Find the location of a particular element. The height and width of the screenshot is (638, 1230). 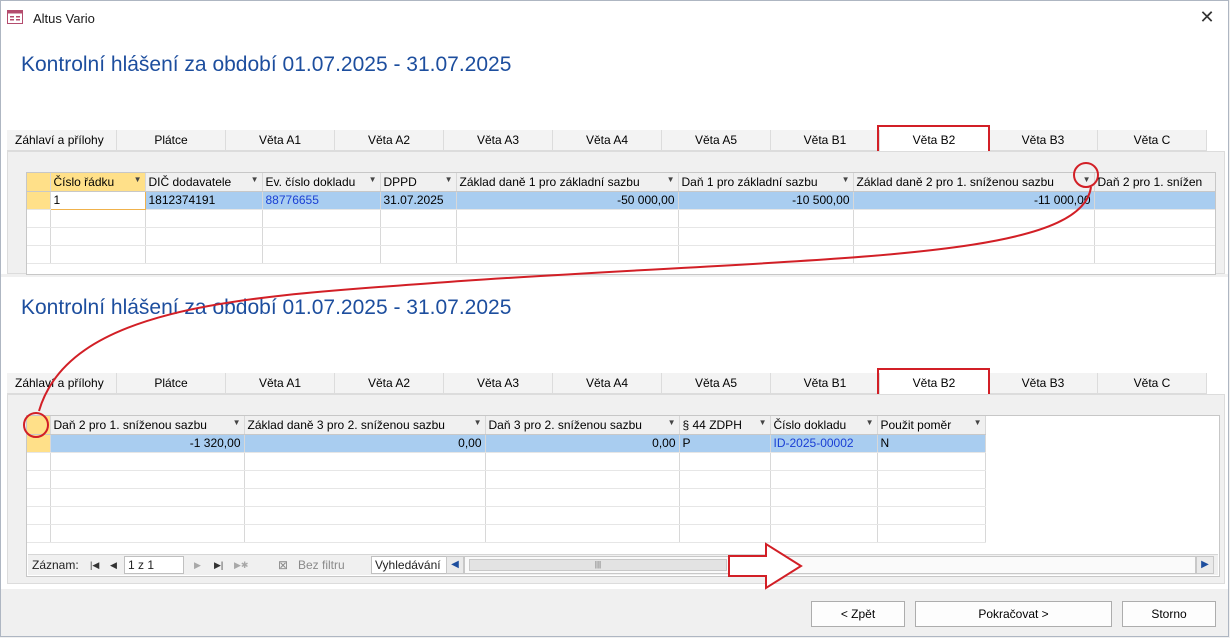

col-header-dan-1: Daň 1 pro základní sazbu ▼ is located at coordinates (766, 182).